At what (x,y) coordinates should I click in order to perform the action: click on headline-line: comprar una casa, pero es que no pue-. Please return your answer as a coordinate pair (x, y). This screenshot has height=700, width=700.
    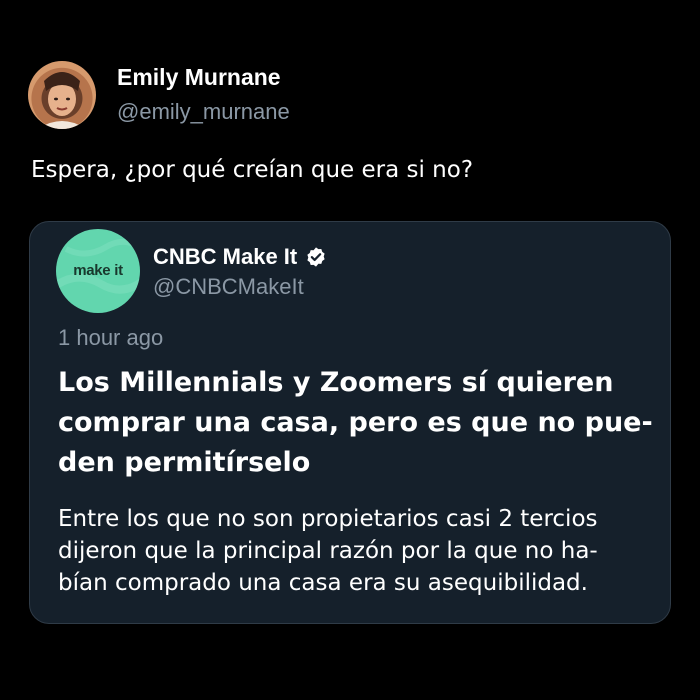
    Looking at the image, I should click on (355, 422).